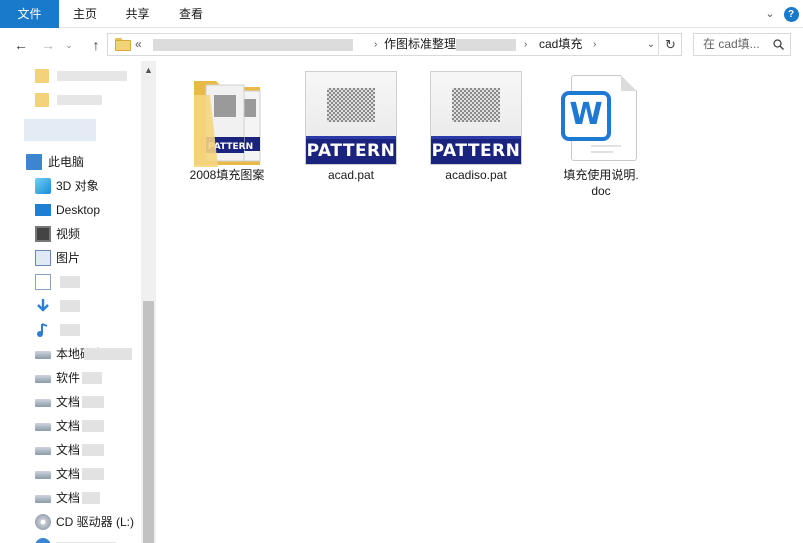 The height and width of the screenshot is (543, 803). I want to click on quick-access-blurred, so click(82, 91).